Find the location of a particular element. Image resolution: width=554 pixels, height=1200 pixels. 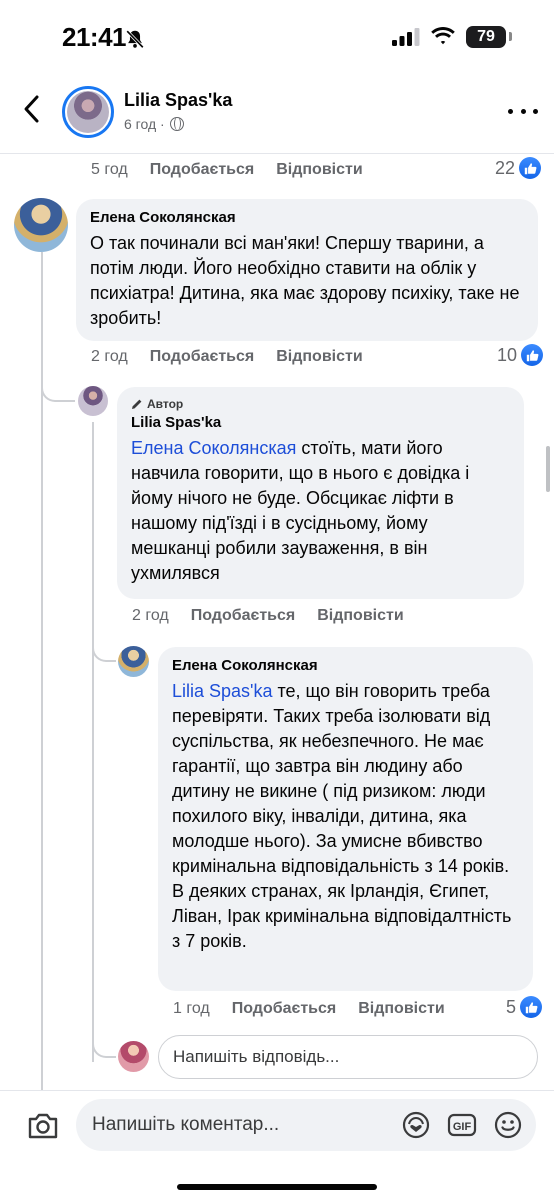

more-options-button is located at coordinates (523, 111).